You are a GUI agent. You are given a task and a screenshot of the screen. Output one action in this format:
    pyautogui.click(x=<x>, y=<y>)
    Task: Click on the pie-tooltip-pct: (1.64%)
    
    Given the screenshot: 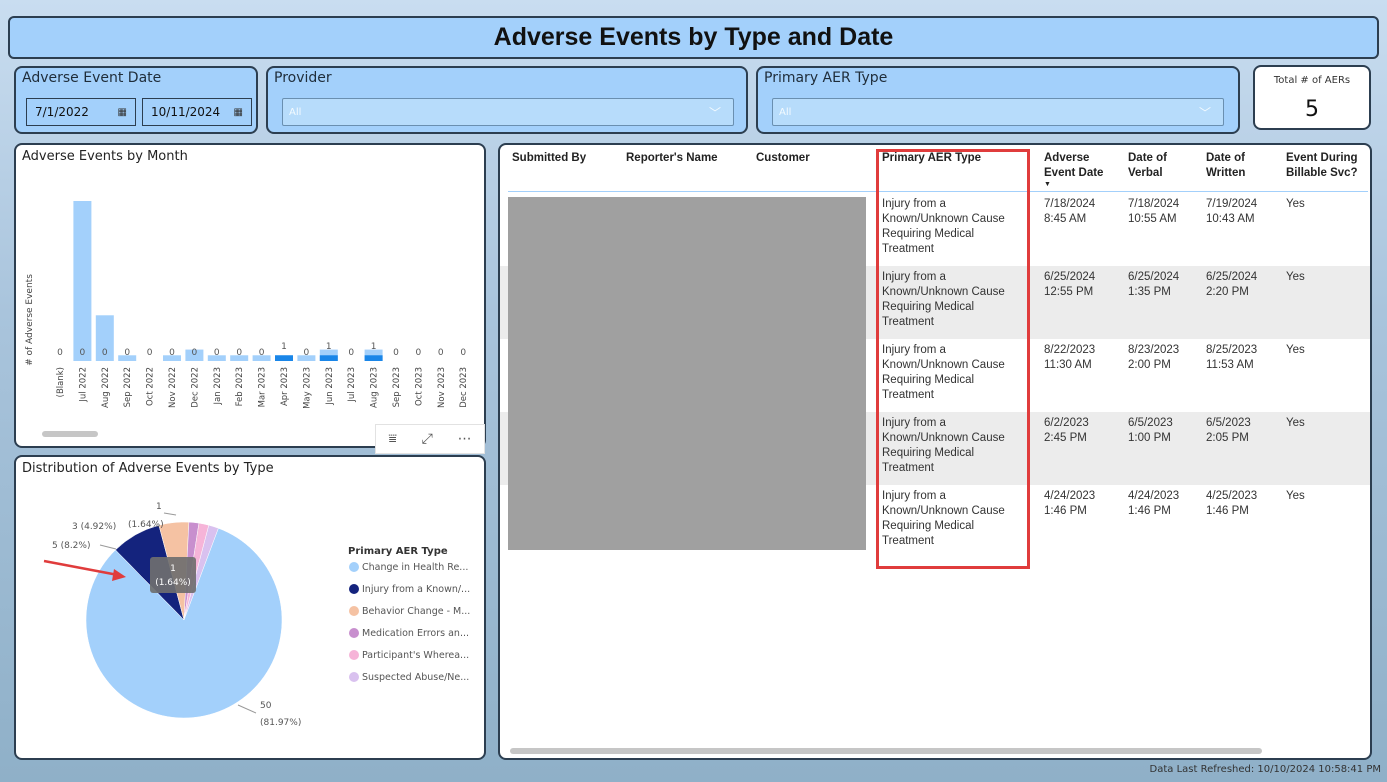 What is the action you would take?
    pyautogui.click(x=173, y=583)
    